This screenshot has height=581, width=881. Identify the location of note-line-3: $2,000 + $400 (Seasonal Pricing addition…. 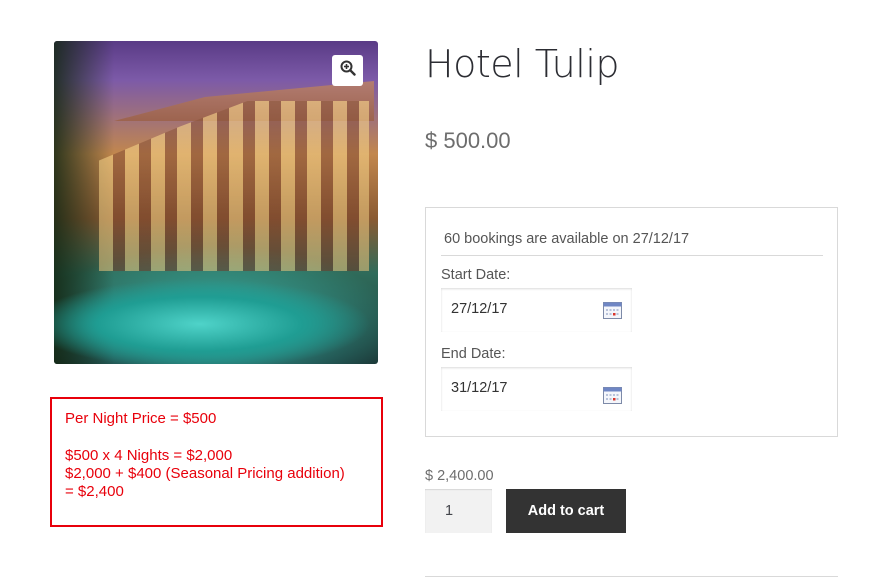
(205, 473).